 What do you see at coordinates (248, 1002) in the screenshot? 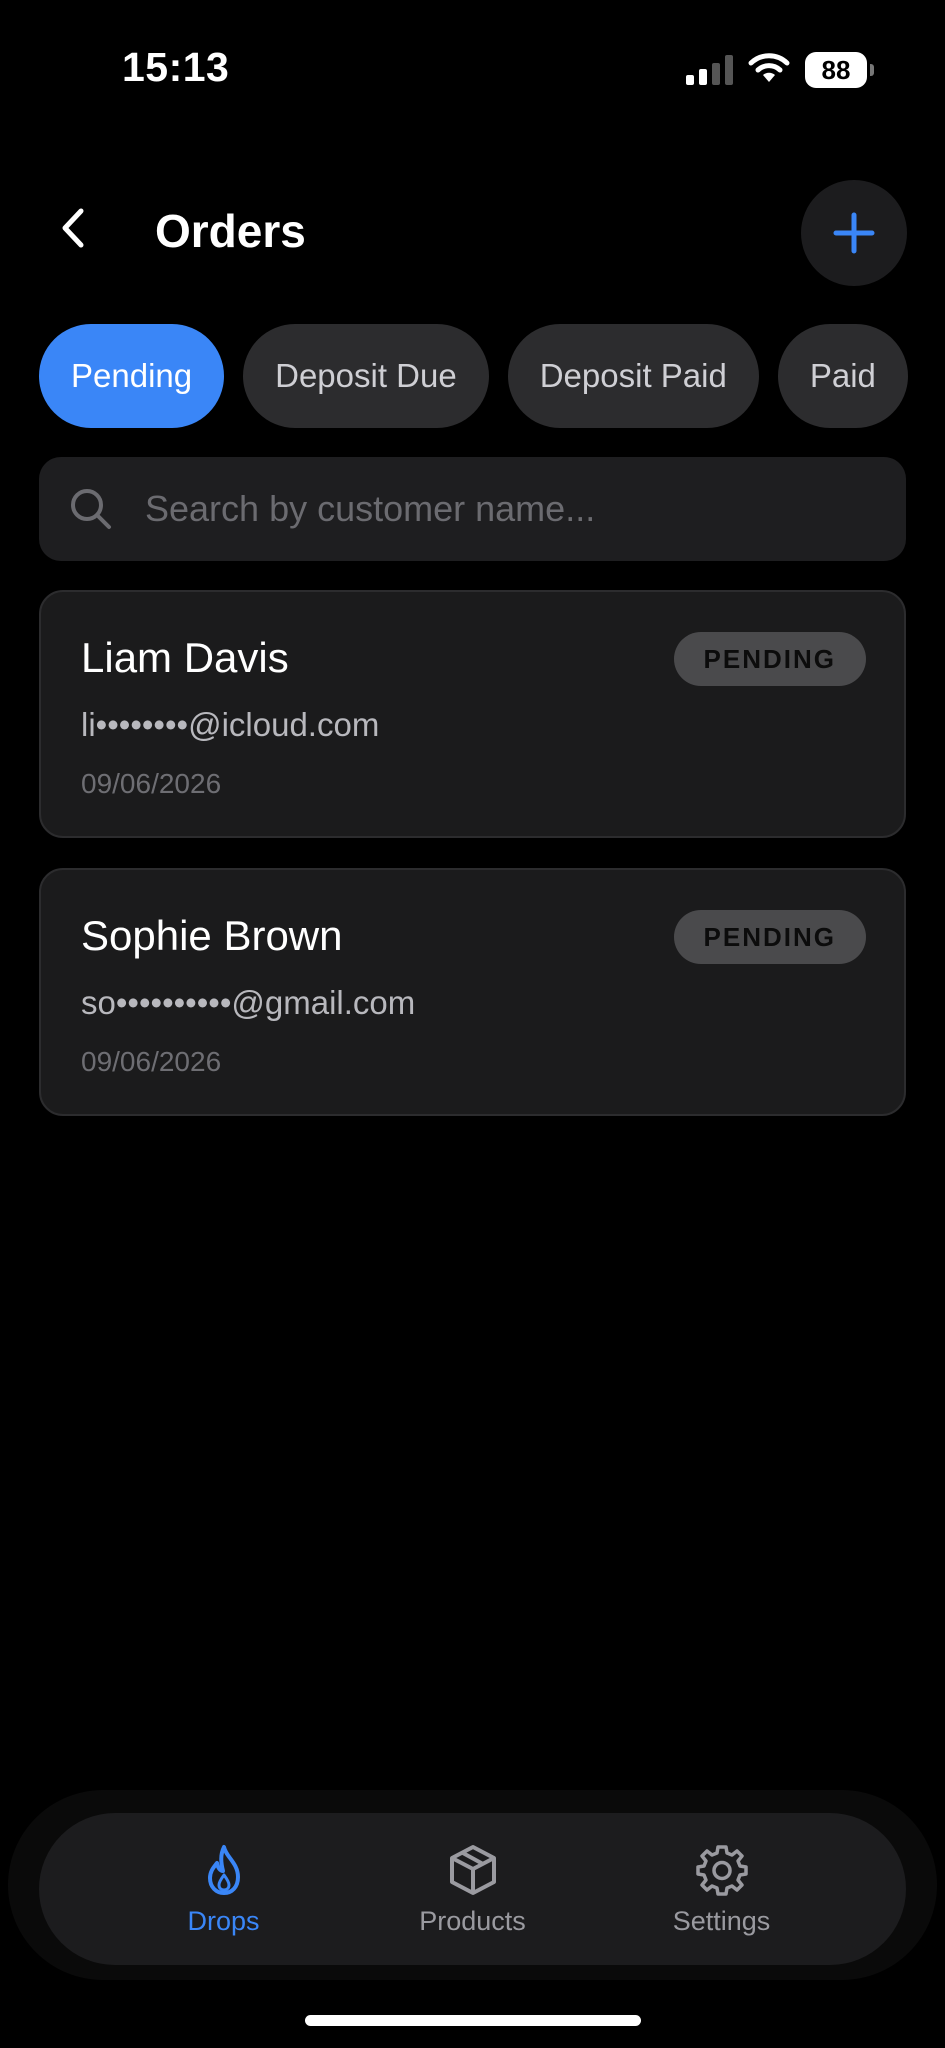
I see `customer-email: so••••••••••@gmail.com` at bounding box center [248, 1002].